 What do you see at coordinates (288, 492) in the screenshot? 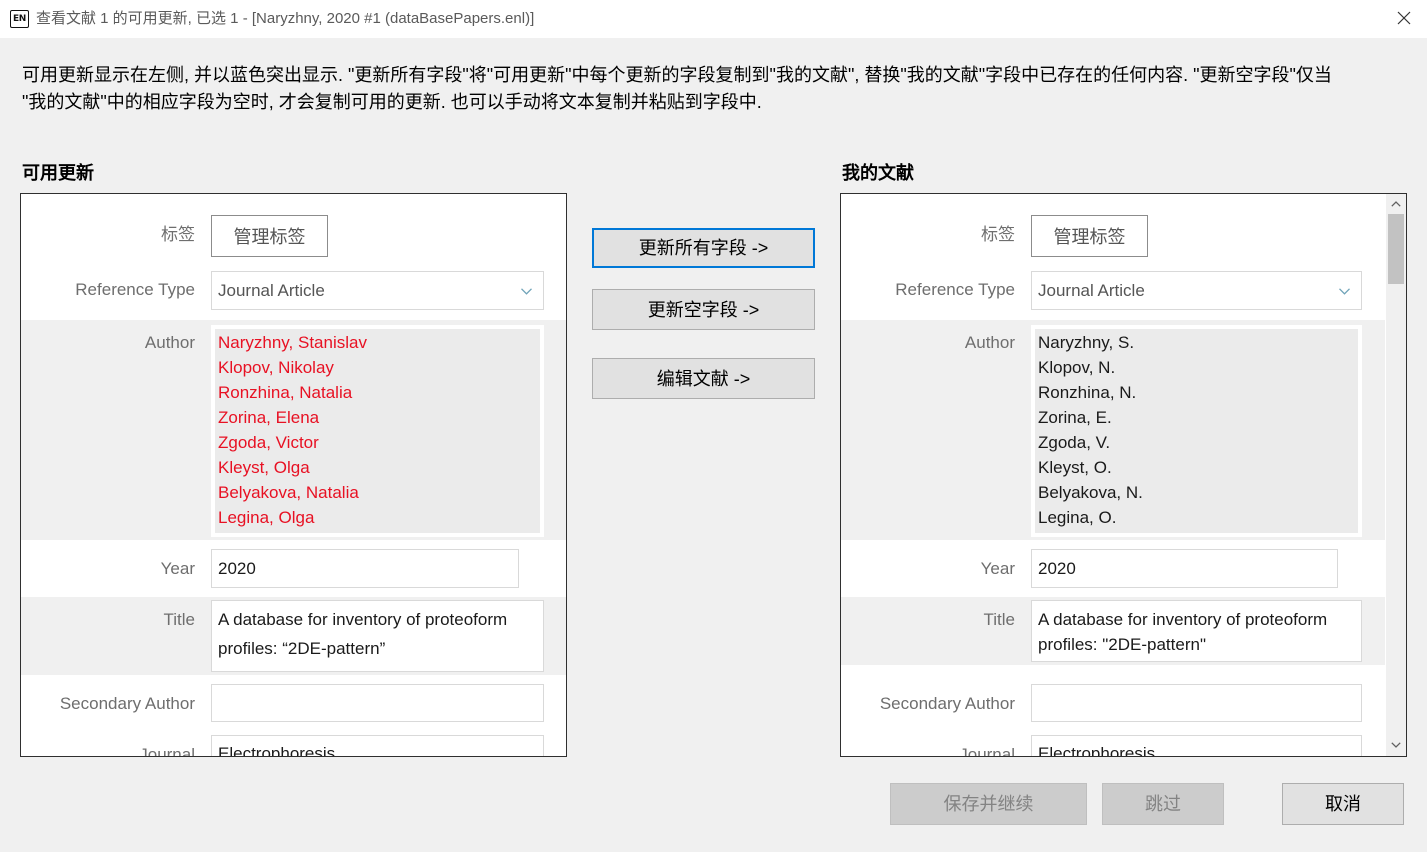
I see `author-entry: Belyakova, Natalia` at bounding box center [288, 492].